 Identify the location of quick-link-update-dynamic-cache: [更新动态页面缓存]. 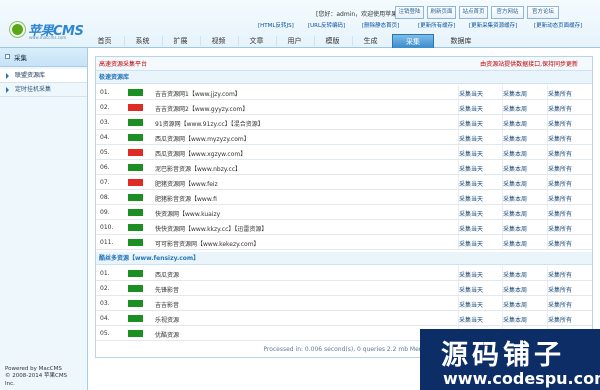
(558, 26).